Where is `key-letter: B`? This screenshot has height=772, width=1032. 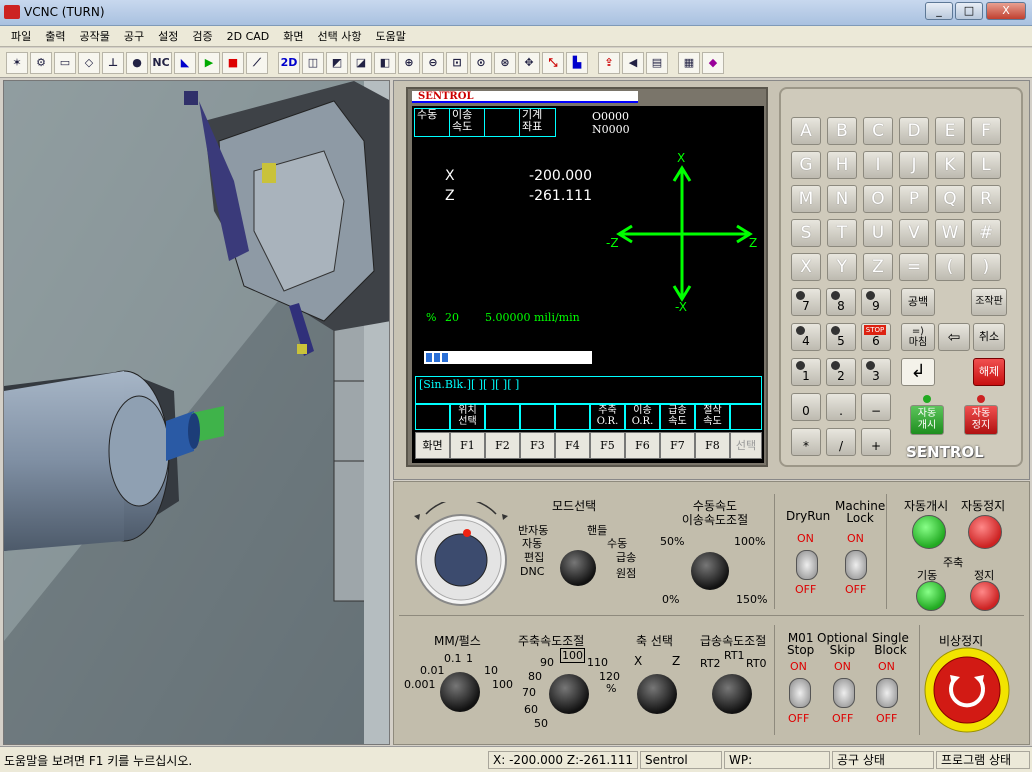
key-letter: B is located at coordinates (842, 131).